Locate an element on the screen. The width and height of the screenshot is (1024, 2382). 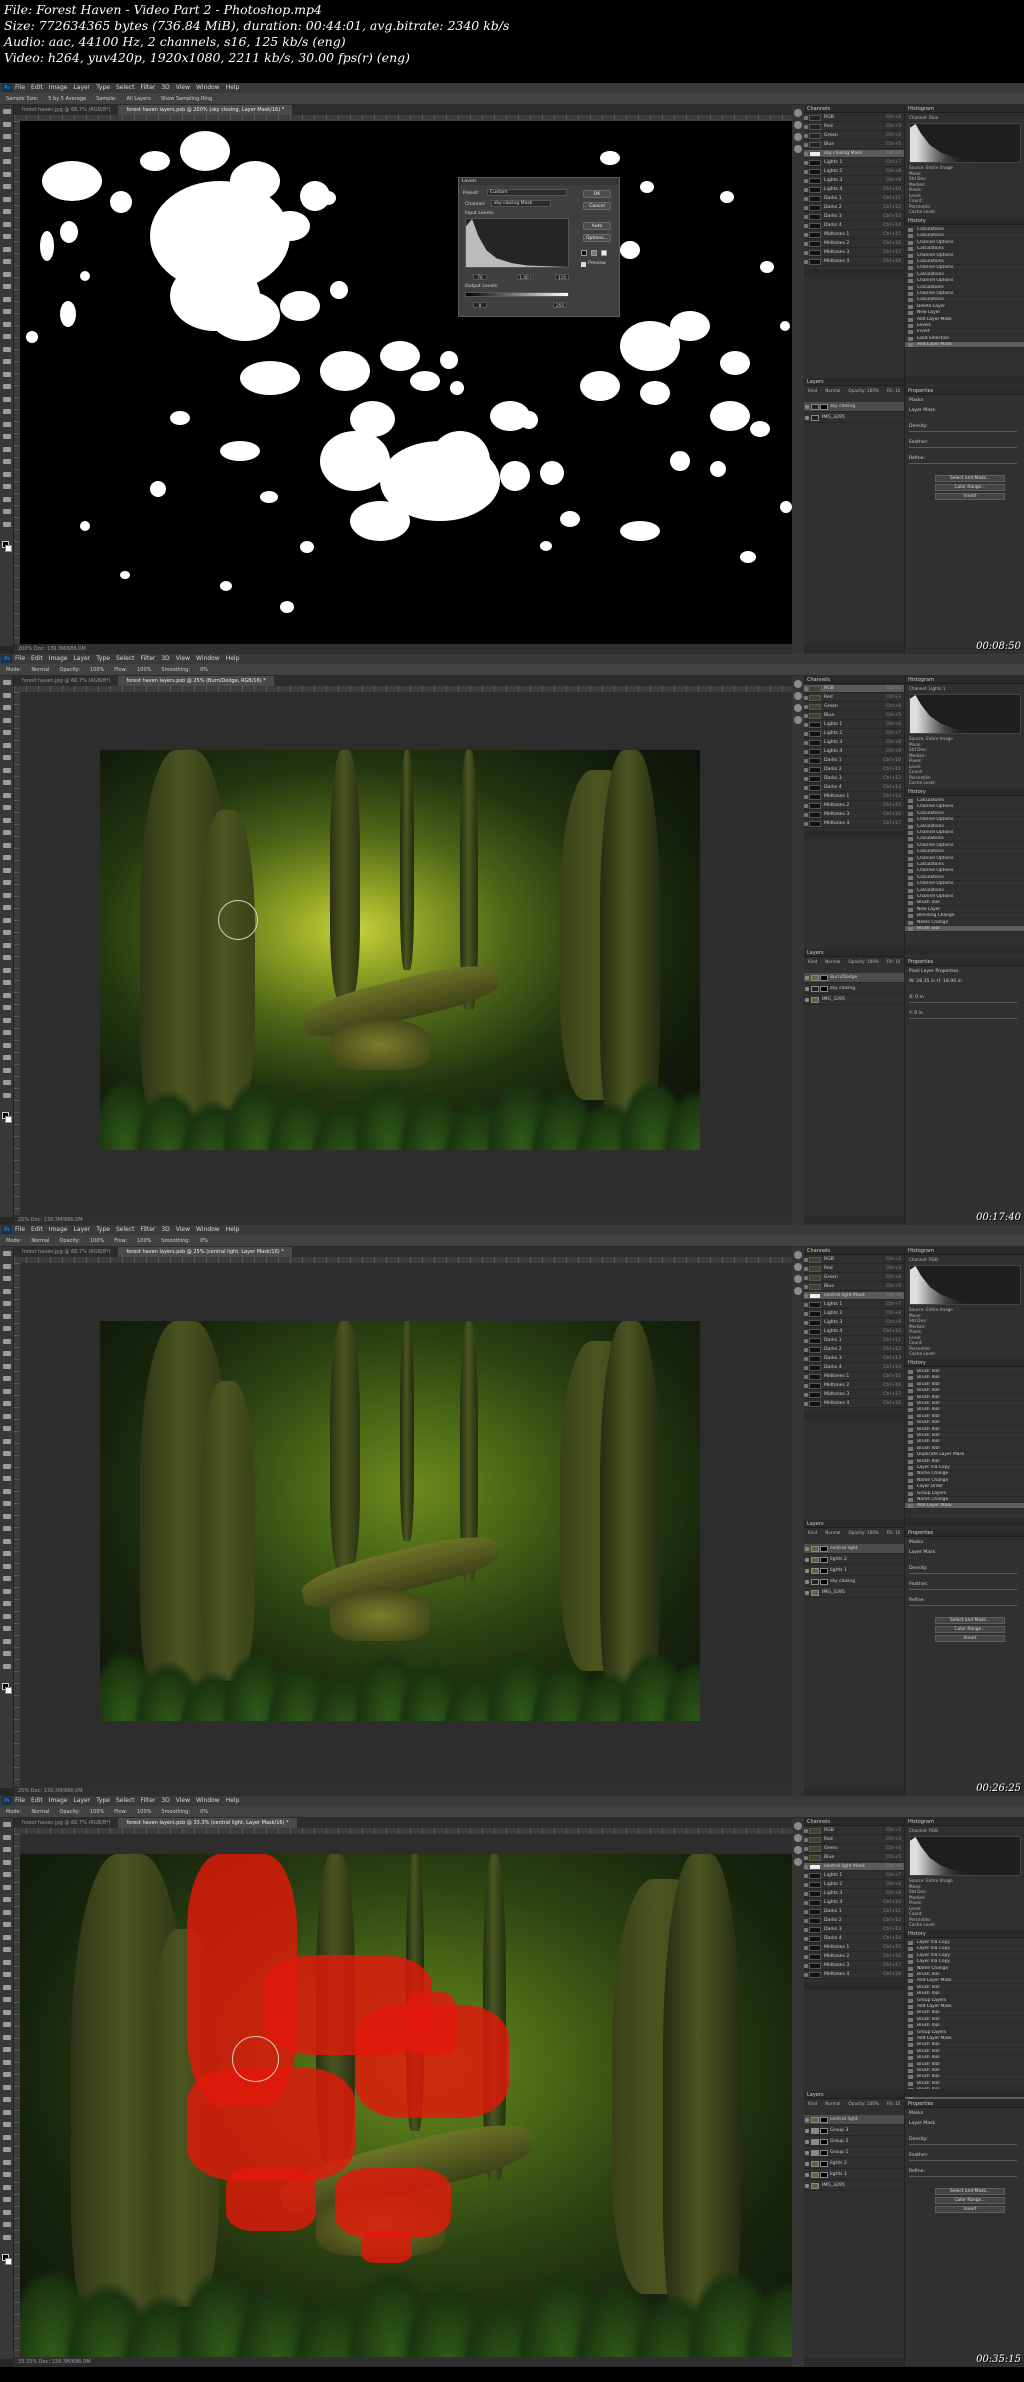
input-level-field: 70 is located at coordinates (480, 277).